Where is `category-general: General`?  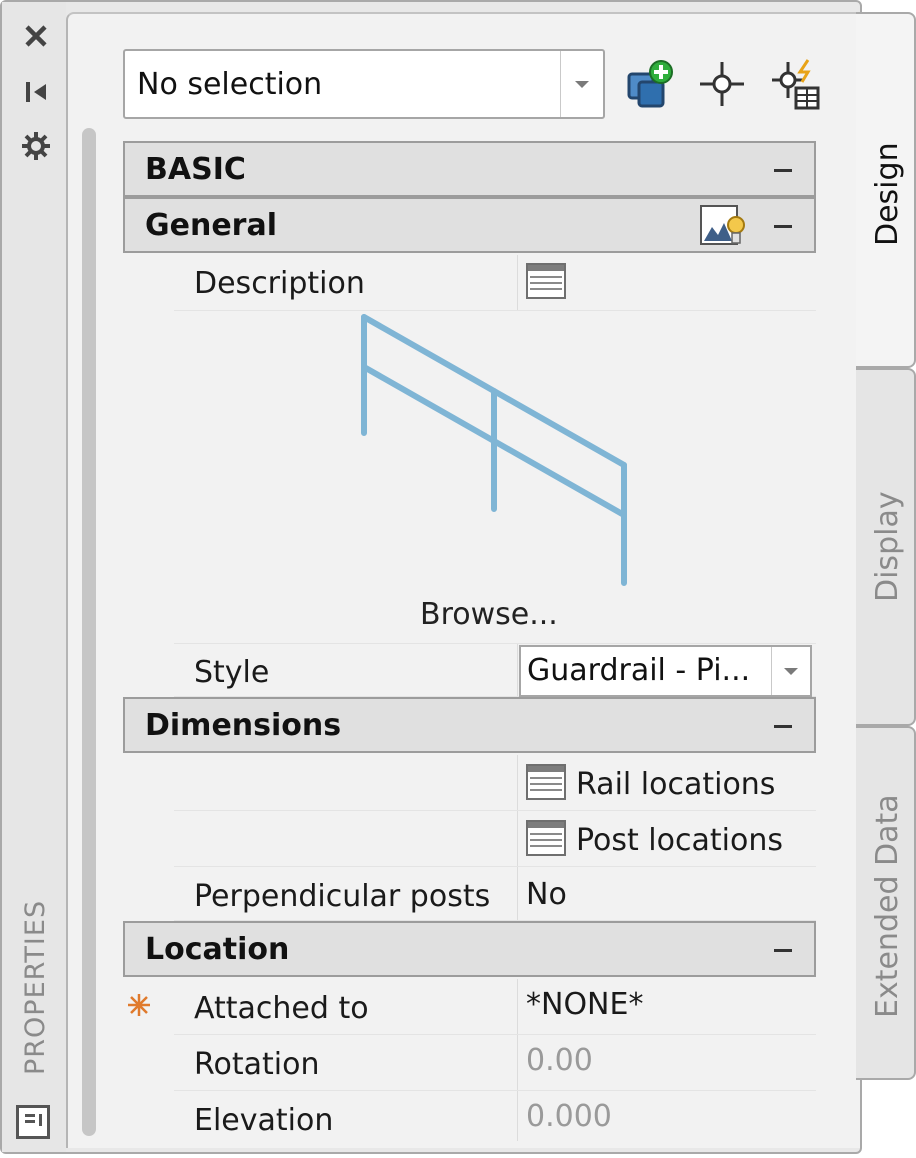
category-general: General is located at coordinates (469, 225).